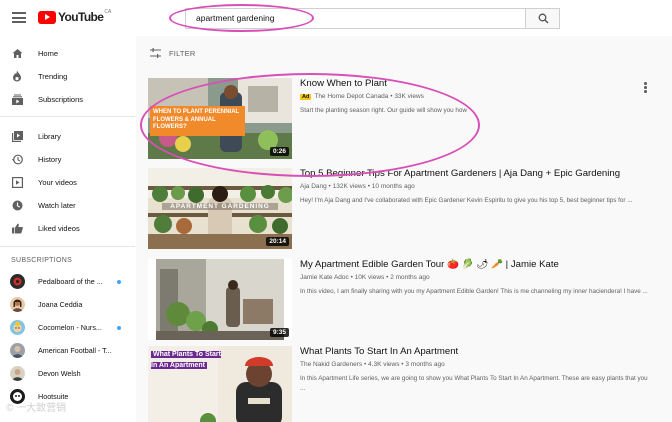  I want to click on channel-name: Jamie Kate Adoc, so click(324, 277).